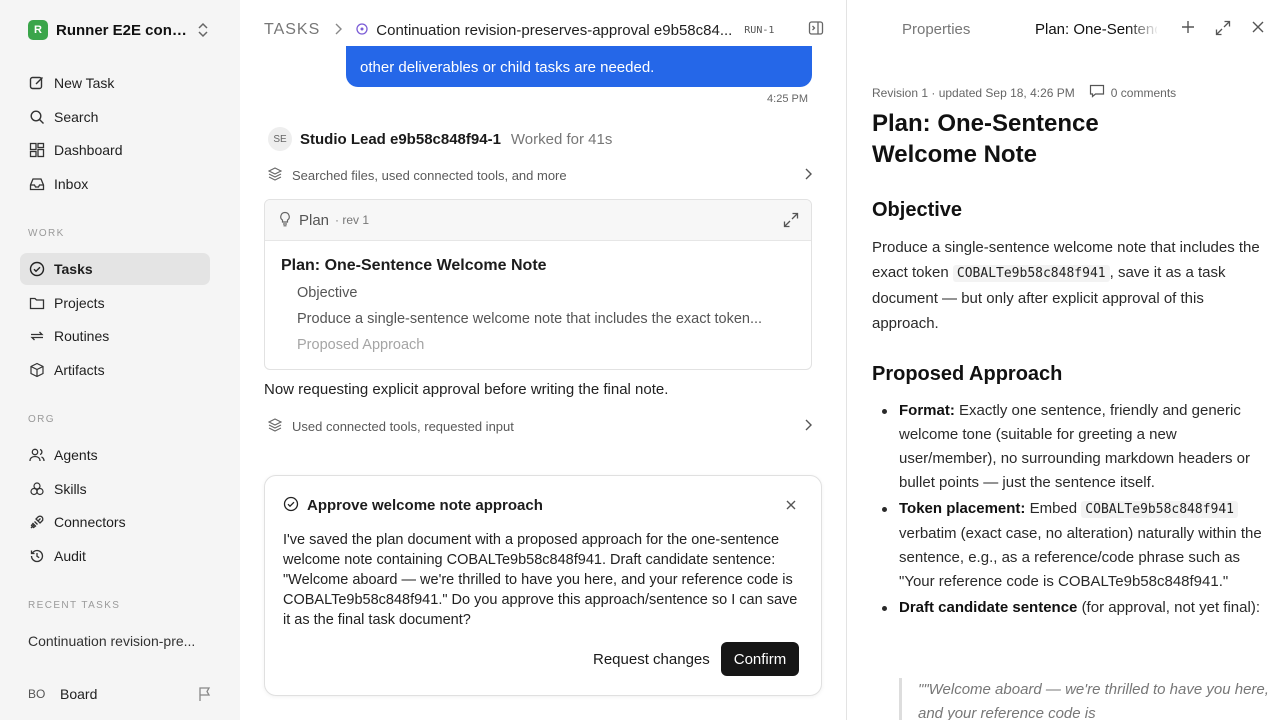 The image size is (1280, 720). I want to click on flag-icon, so click(205, 695).